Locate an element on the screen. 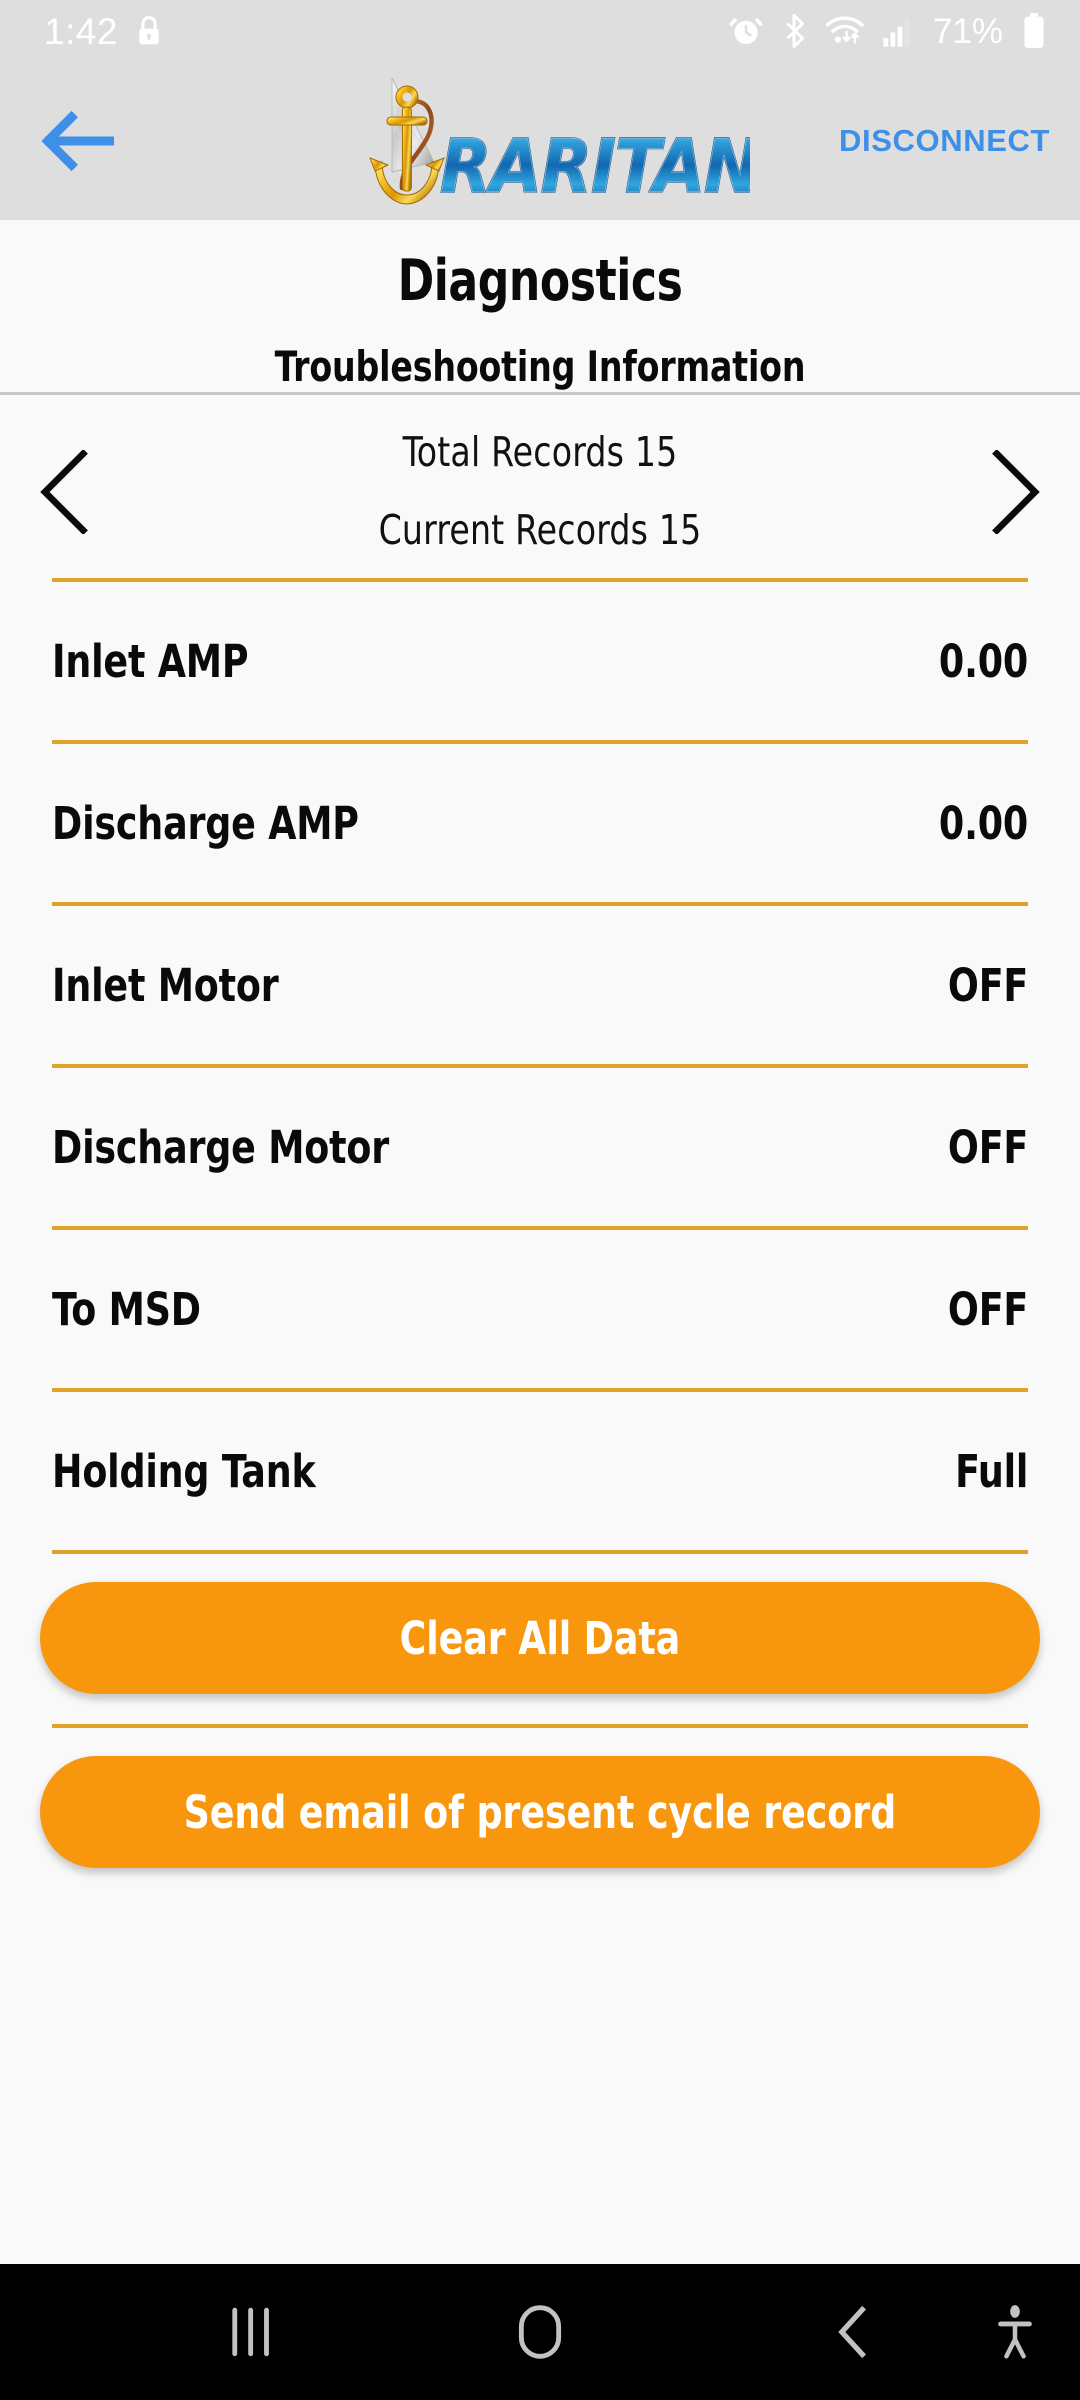 The image size is (1080, 2400). table-row: Inlet Motor OFF is located at coordinates (540, 985).